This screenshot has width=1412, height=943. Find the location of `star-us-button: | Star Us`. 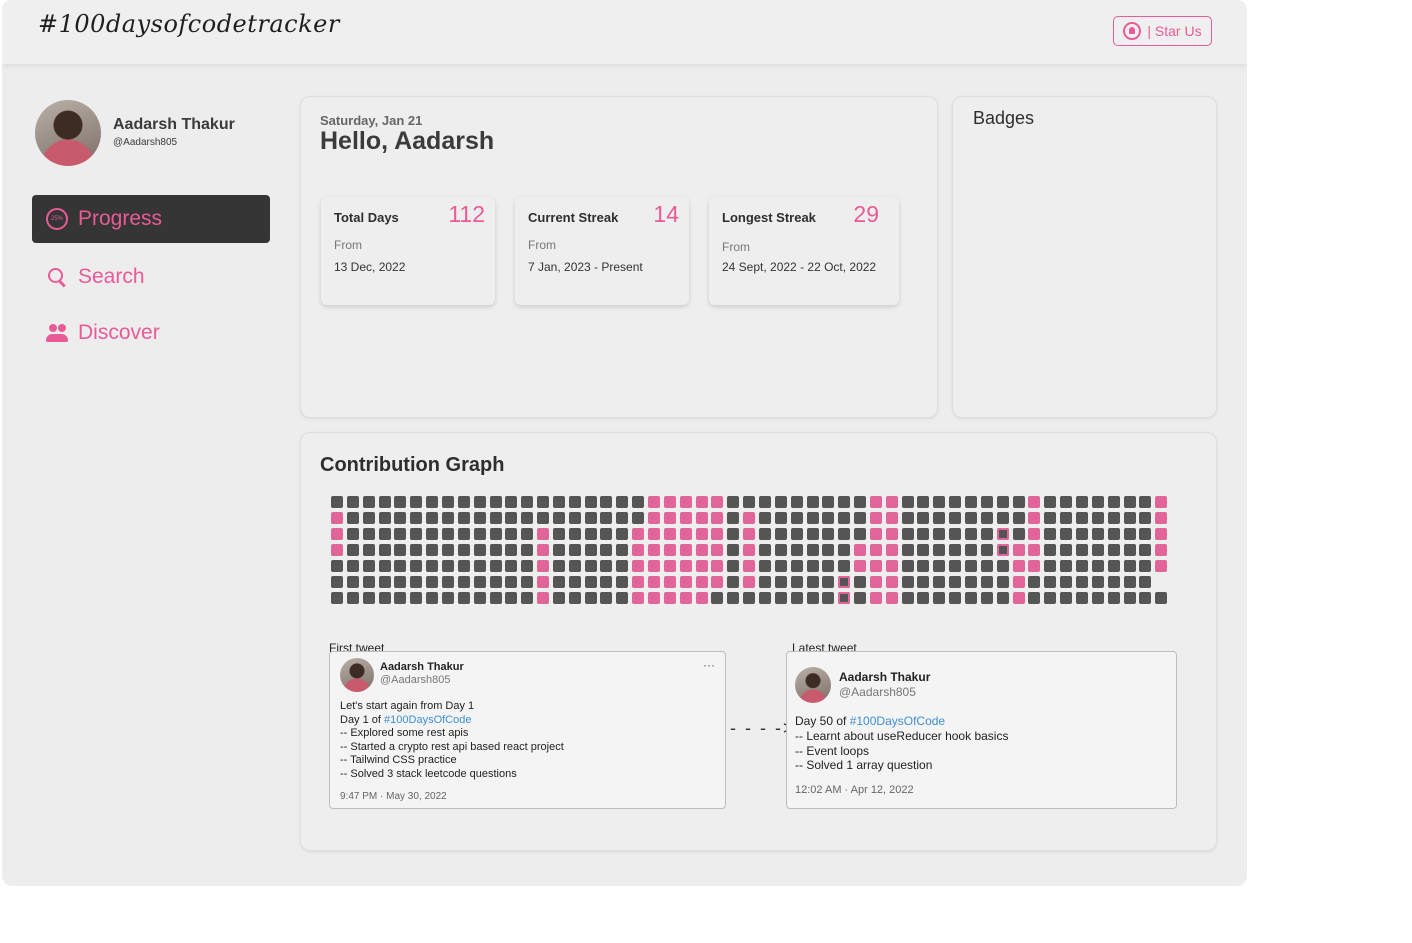

star-us-button: | Star Us is located at coordinates (1162, 31).